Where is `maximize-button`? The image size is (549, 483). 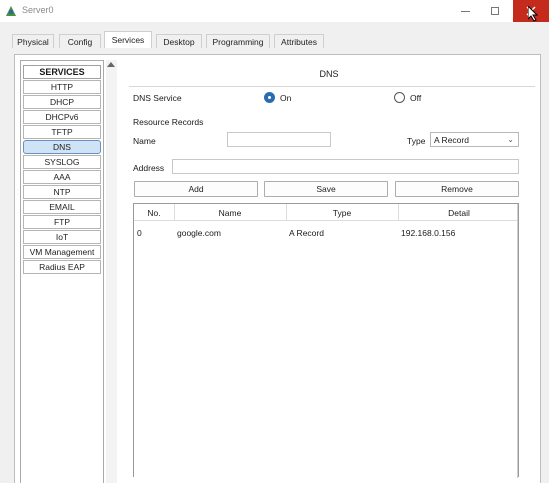 maximize-button is located at coordinates (495, 11).